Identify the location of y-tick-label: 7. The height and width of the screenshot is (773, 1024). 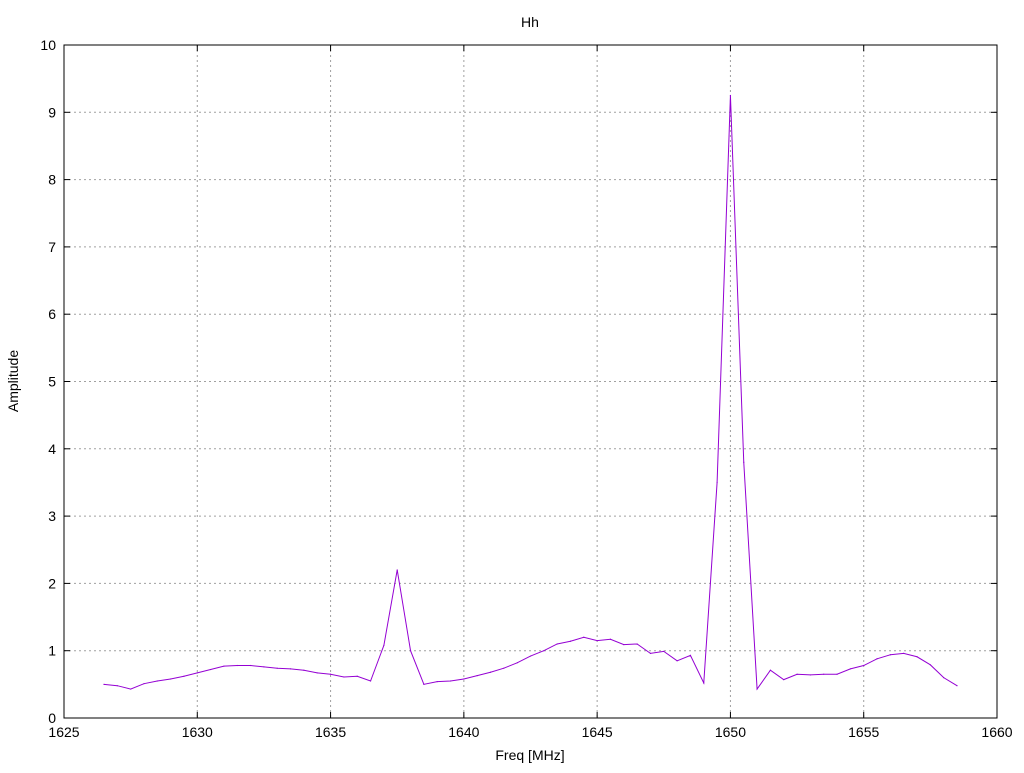
(52, 247).